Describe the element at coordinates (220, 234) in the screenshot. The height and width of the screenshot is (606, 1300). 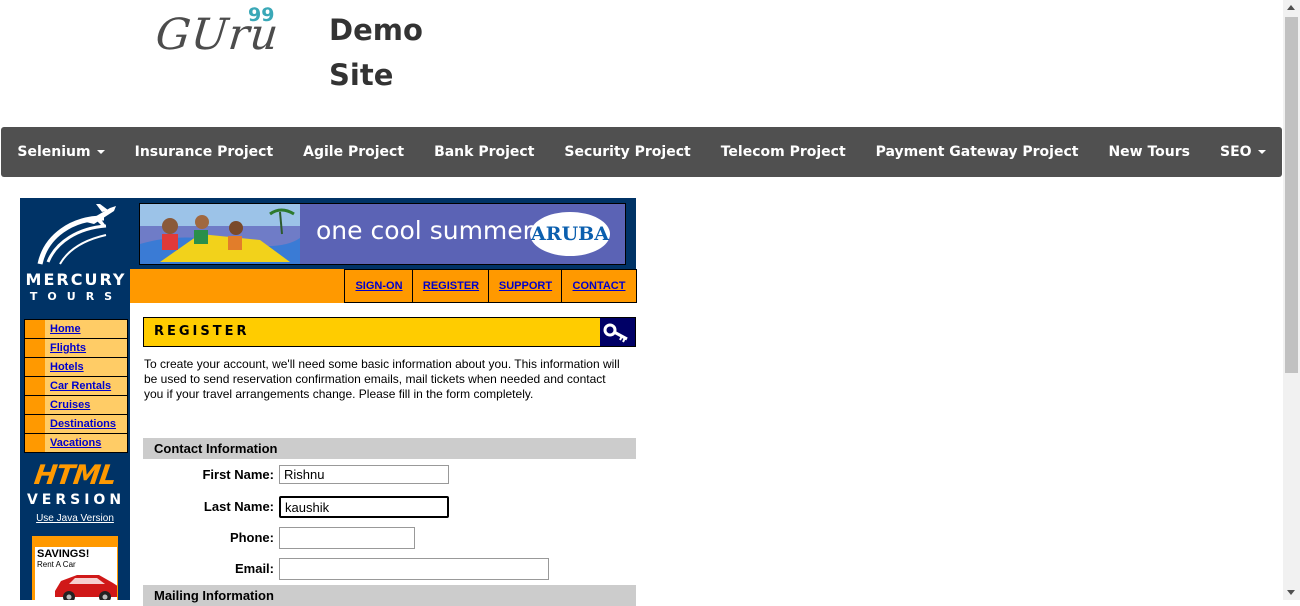
I see `beach-photo-icon` at that location.